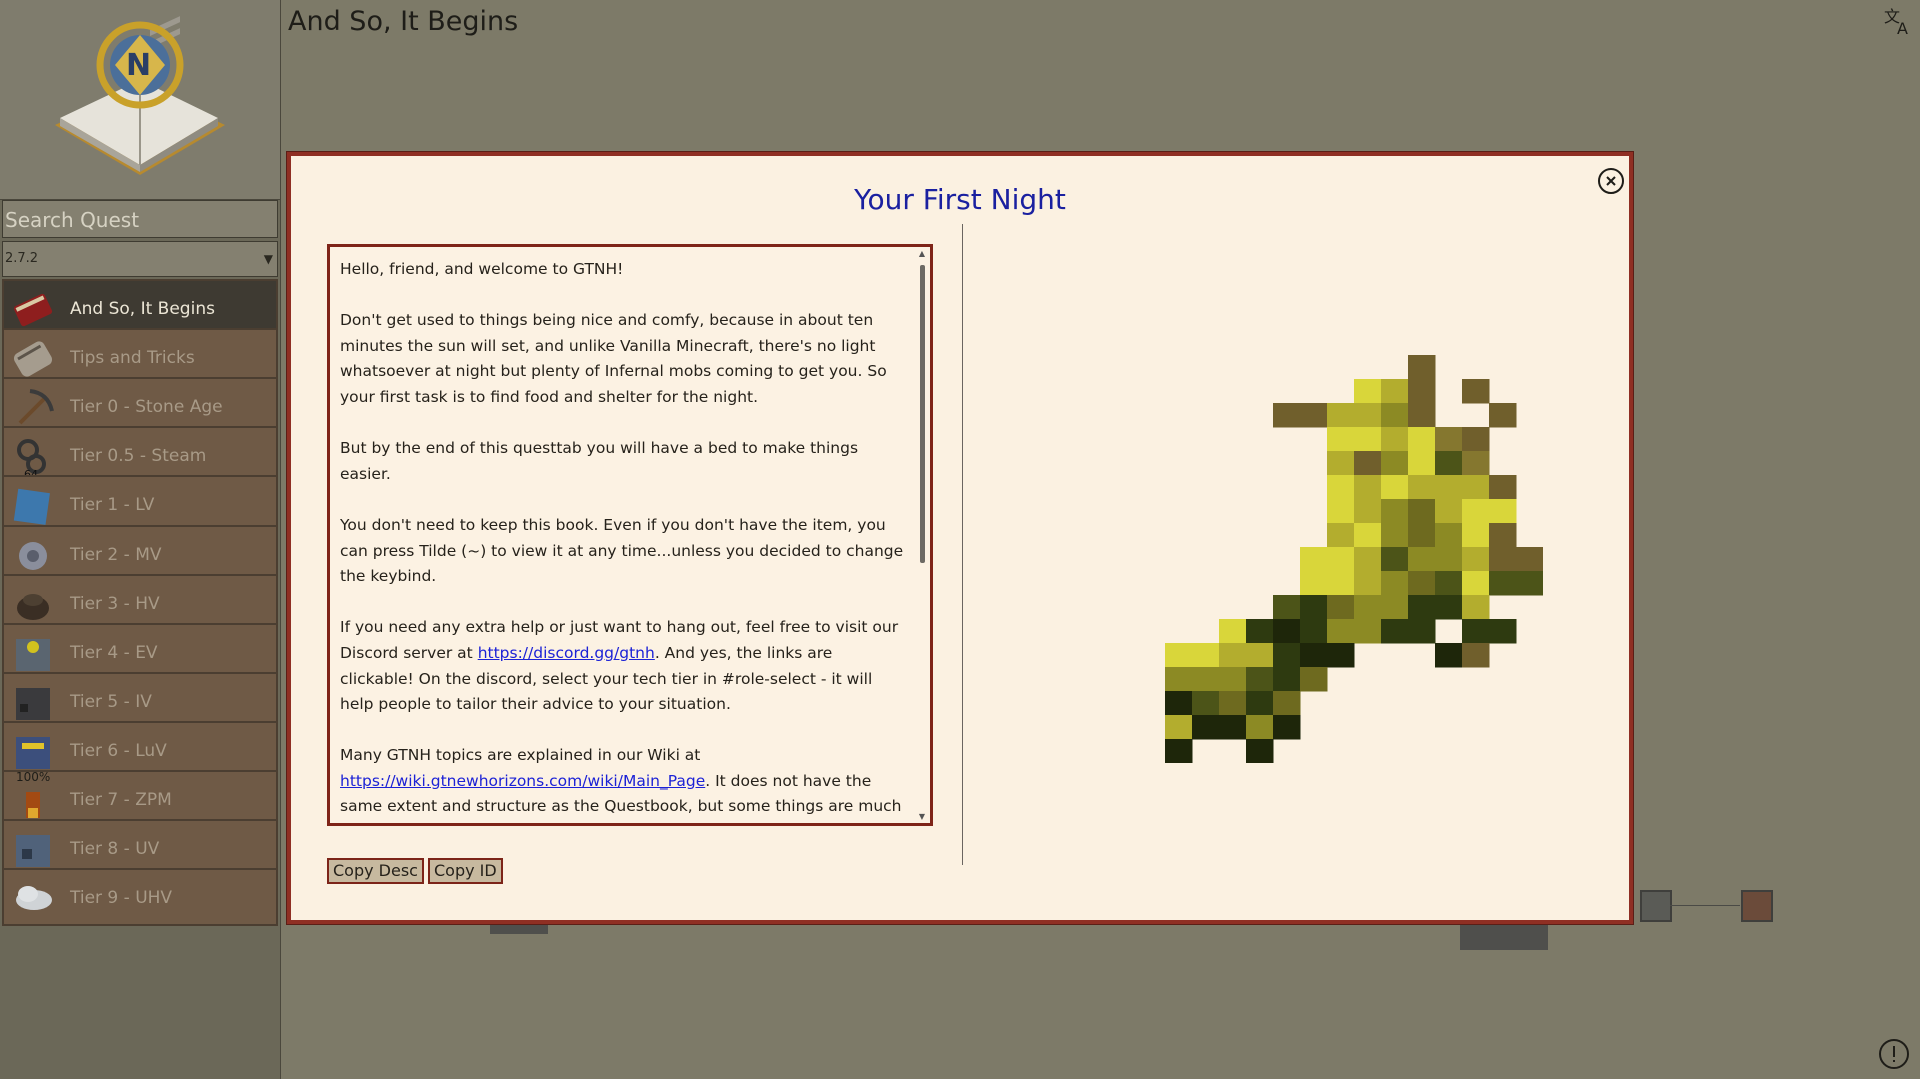  What do you see at coordinates (33, 654) in the screenshot?
I see `radiation-machine-icon` at bounding box center [33, 654].